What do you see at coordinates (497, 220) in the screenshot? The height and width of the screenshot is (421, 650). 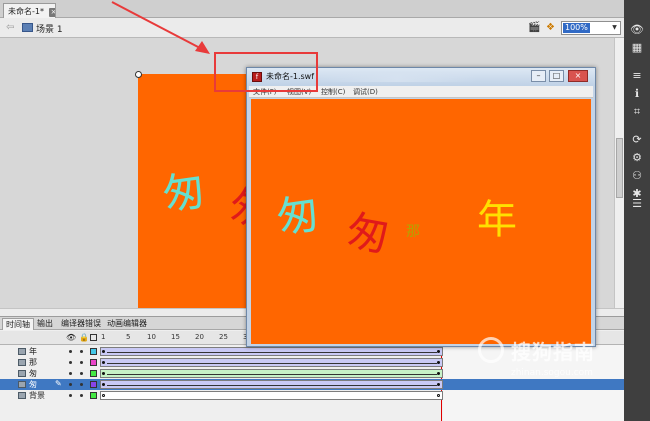 I see `swf-char-nian: 年` at bounding box center [497, 220].